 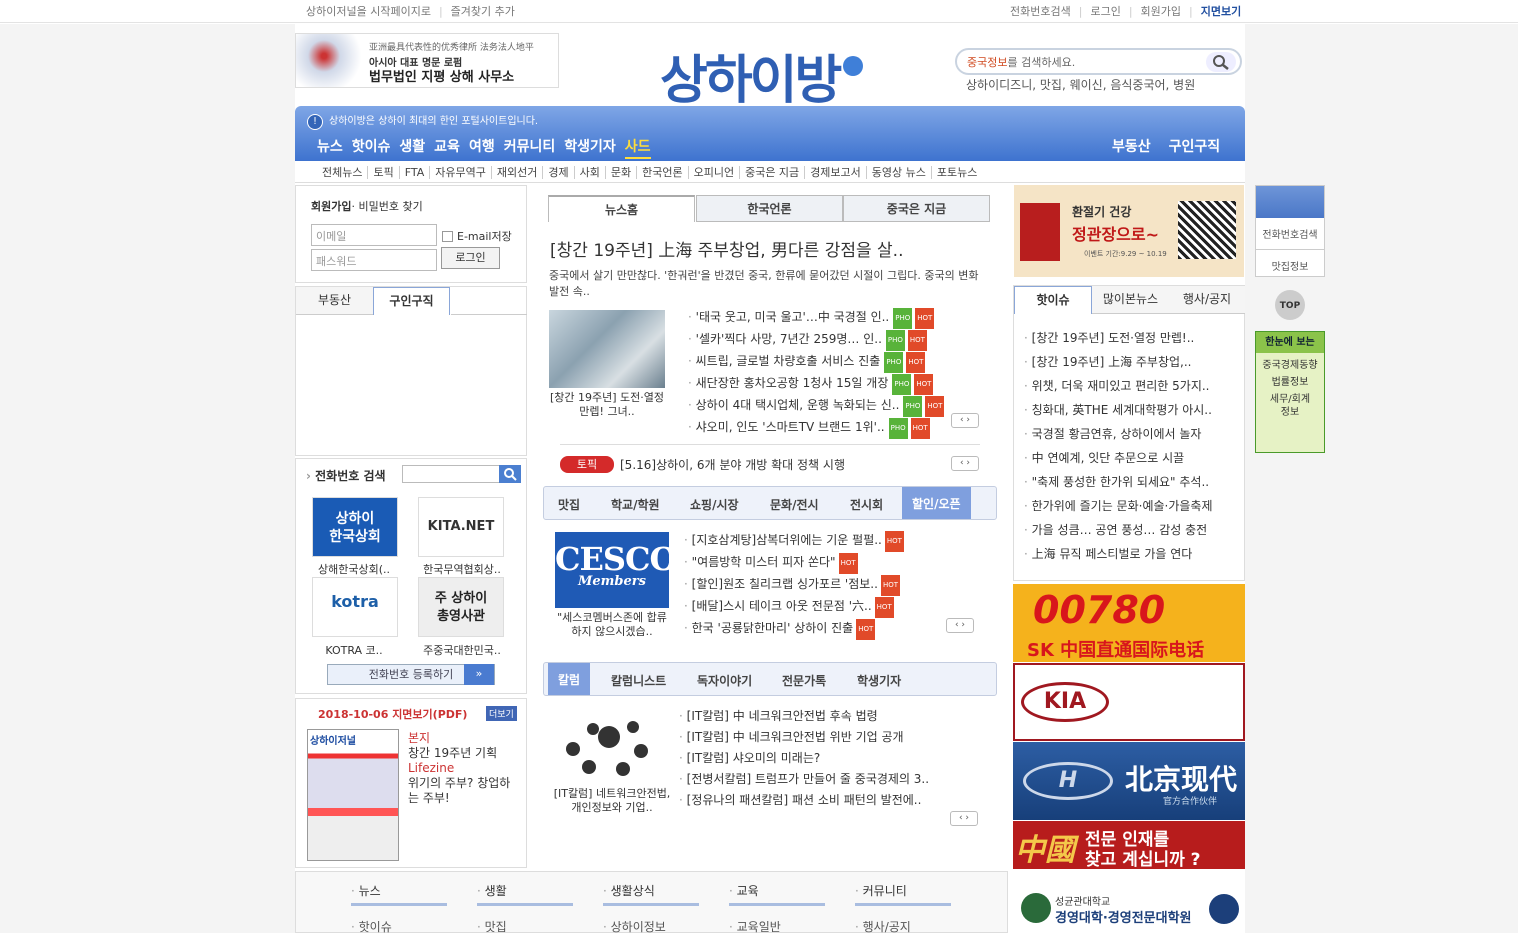 I want to click on list-item: 한가위에 즐기는 문화·예술·가을축제, so click(x=1118, y=506).